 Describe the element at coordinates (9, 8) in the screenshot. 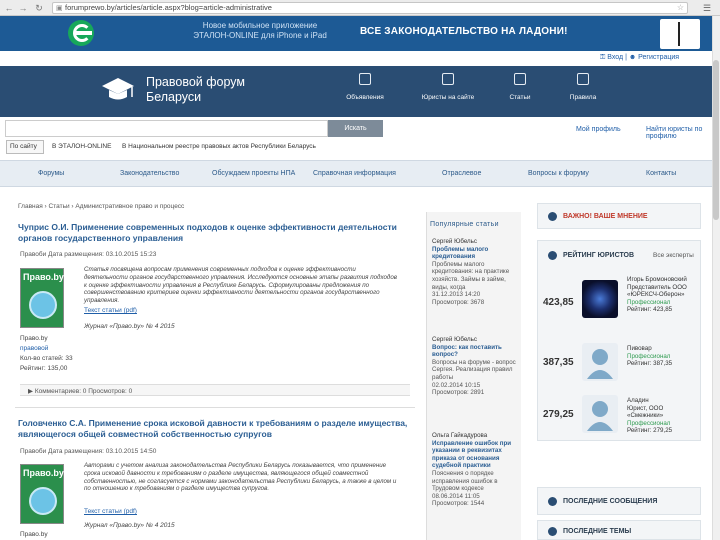

I see `back-arrow-icon: ←` at that location.